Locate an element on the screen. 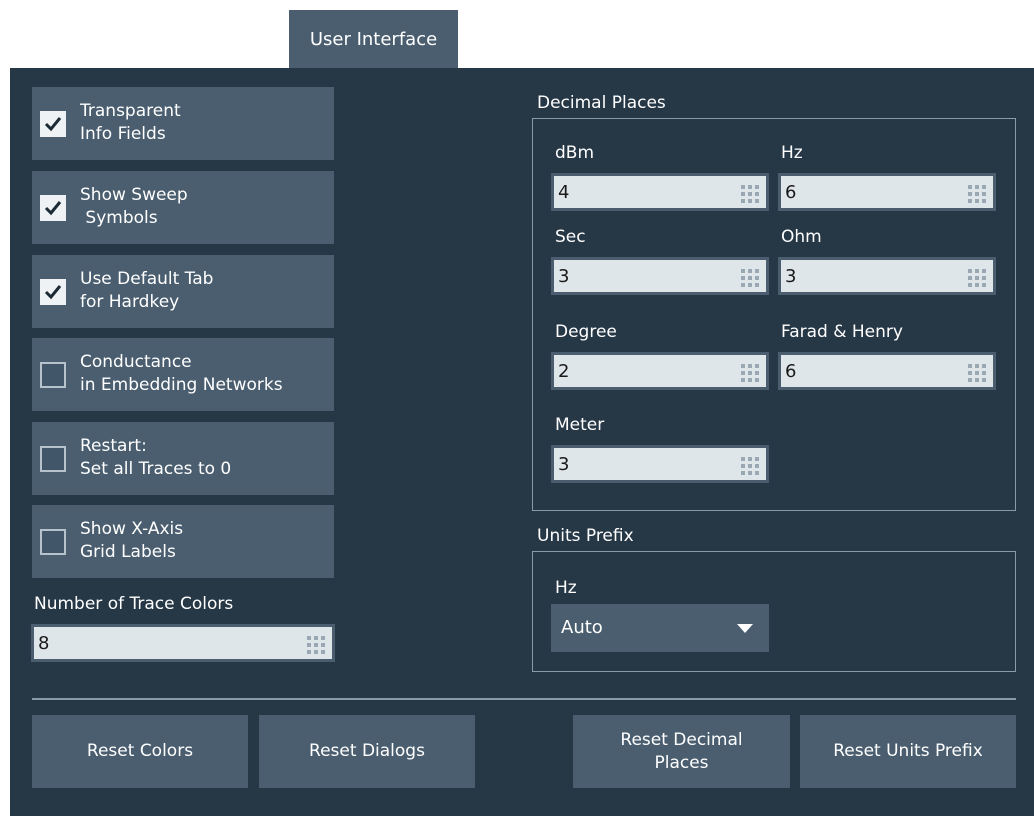 The width and height of the screenshot is (1034, 816). checkbox-restart-traces: Restart: Set all Traces to 0 is located at coordinates (183, 458).